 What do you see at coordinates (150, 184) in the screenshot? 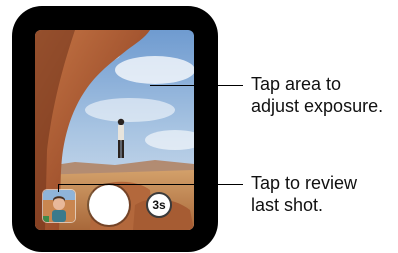
I see `callout-line-review` at bounding box center [150, 184].